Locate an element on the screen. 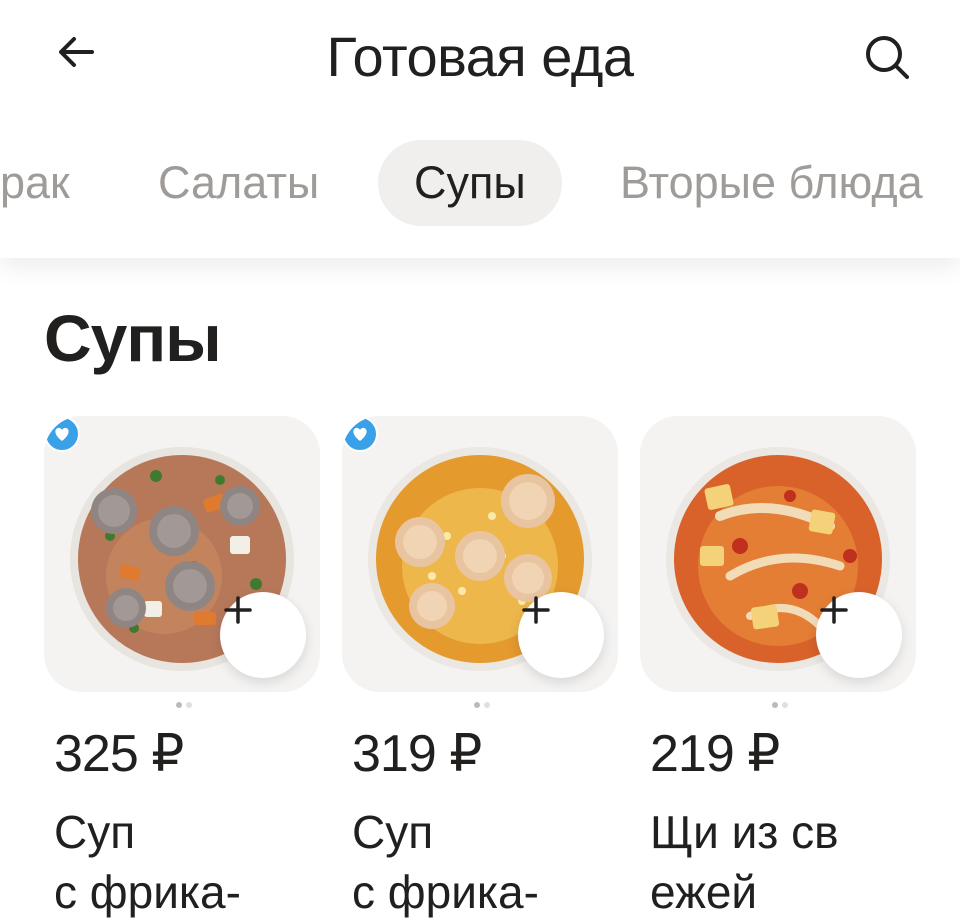 The image size is (960, 924). category-tabs: рак Салаты Супы Вторые блюда is located at coordinates (480, 183).